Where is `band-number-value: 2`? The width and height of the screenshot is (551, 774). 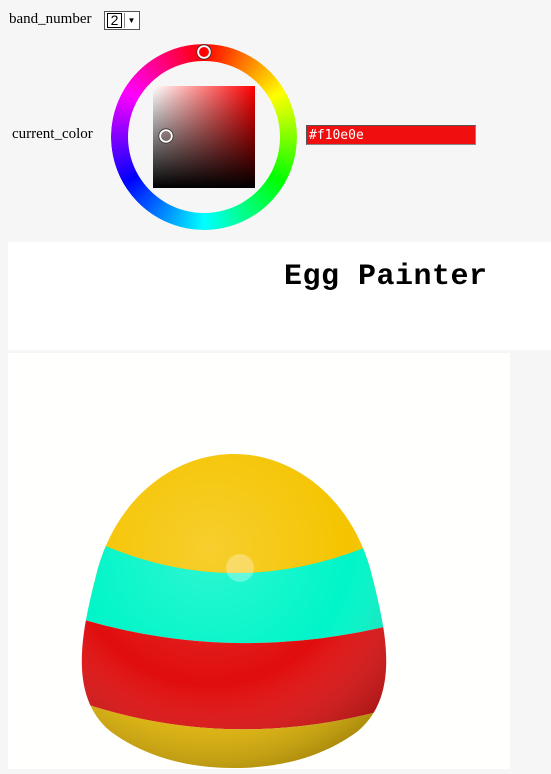 band-number-value: 2 is located at coordinates (114, 20).